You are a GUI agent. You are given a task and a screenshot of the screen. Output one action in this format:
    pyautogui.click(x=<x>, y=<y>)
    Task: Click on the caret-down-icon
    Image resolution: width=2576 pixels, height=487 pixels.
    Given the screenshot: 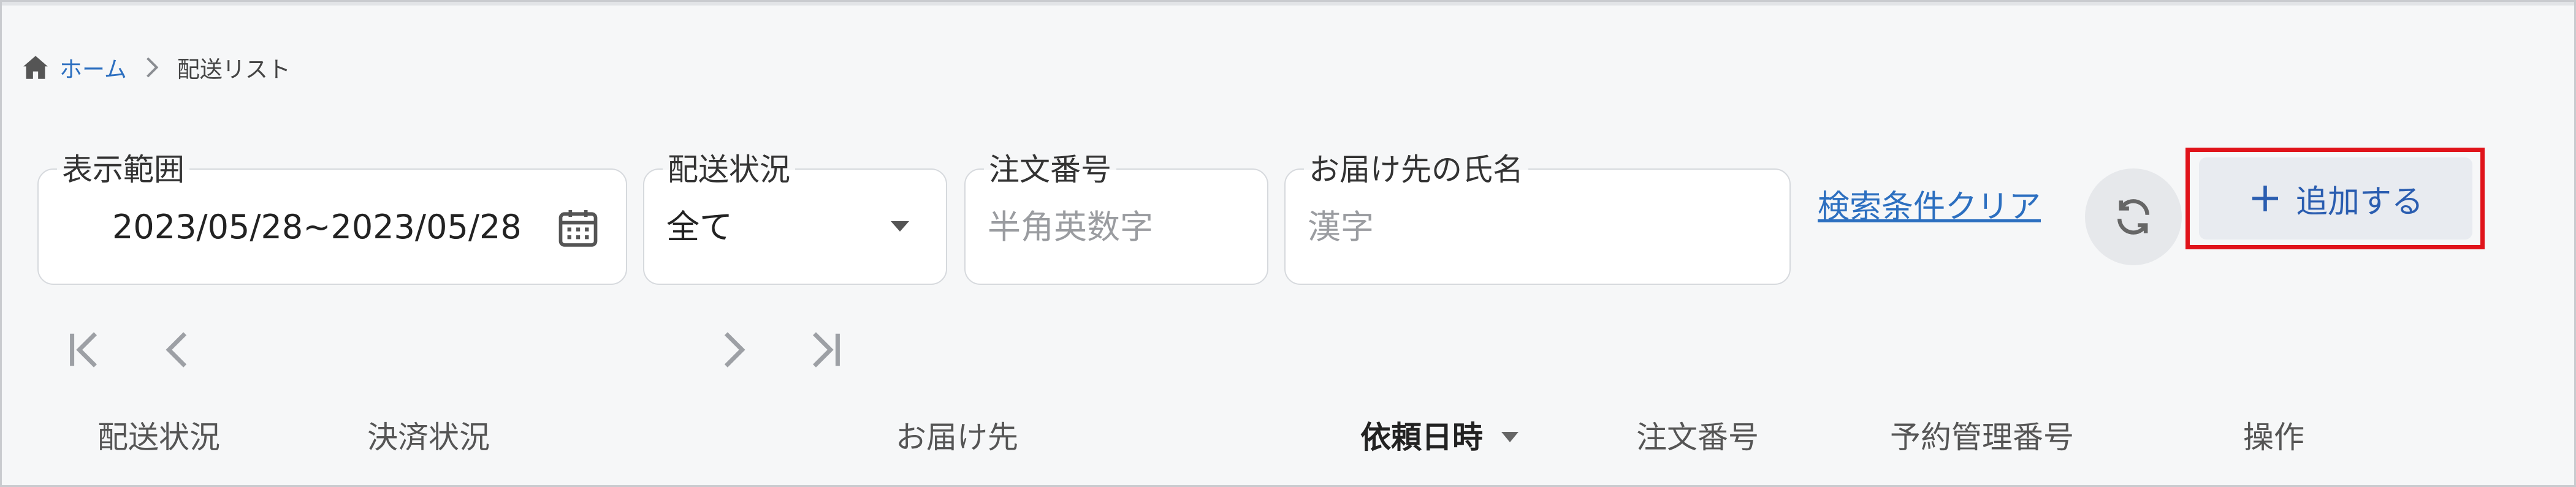 What is the action you would take?
    pyautogui.click(x=900, y=226)
    